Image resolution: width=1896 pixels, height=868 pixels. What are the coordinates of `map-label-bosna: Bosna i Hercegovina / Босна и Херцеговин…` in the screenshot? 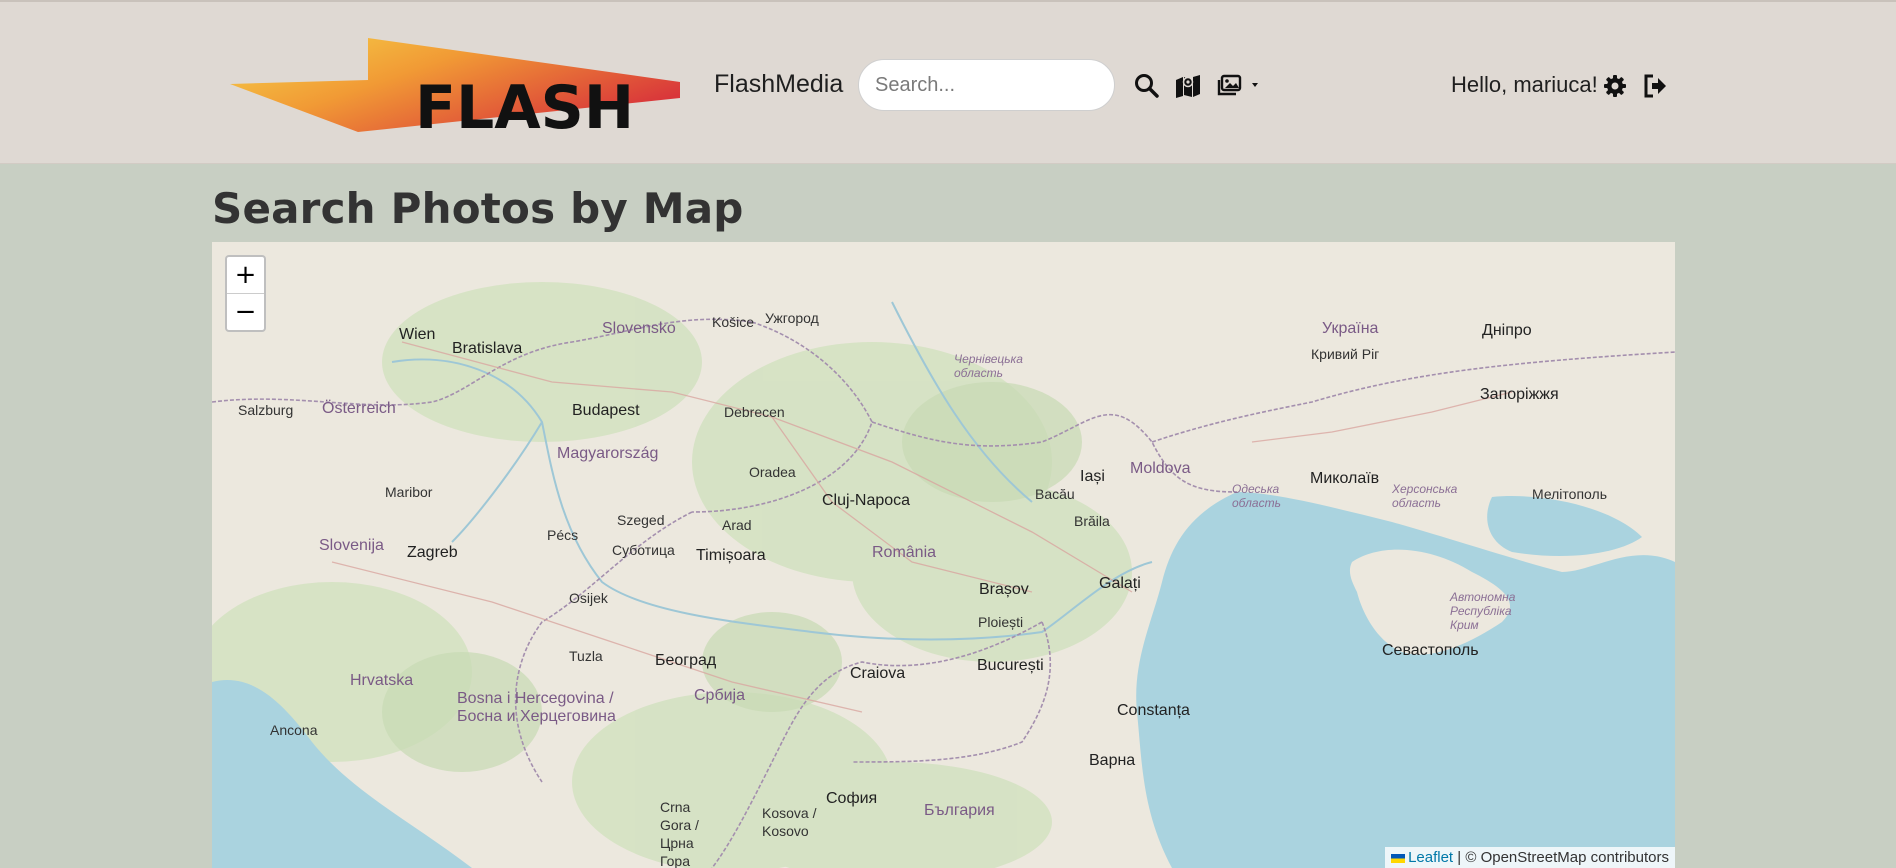 It's located at (536, 707).